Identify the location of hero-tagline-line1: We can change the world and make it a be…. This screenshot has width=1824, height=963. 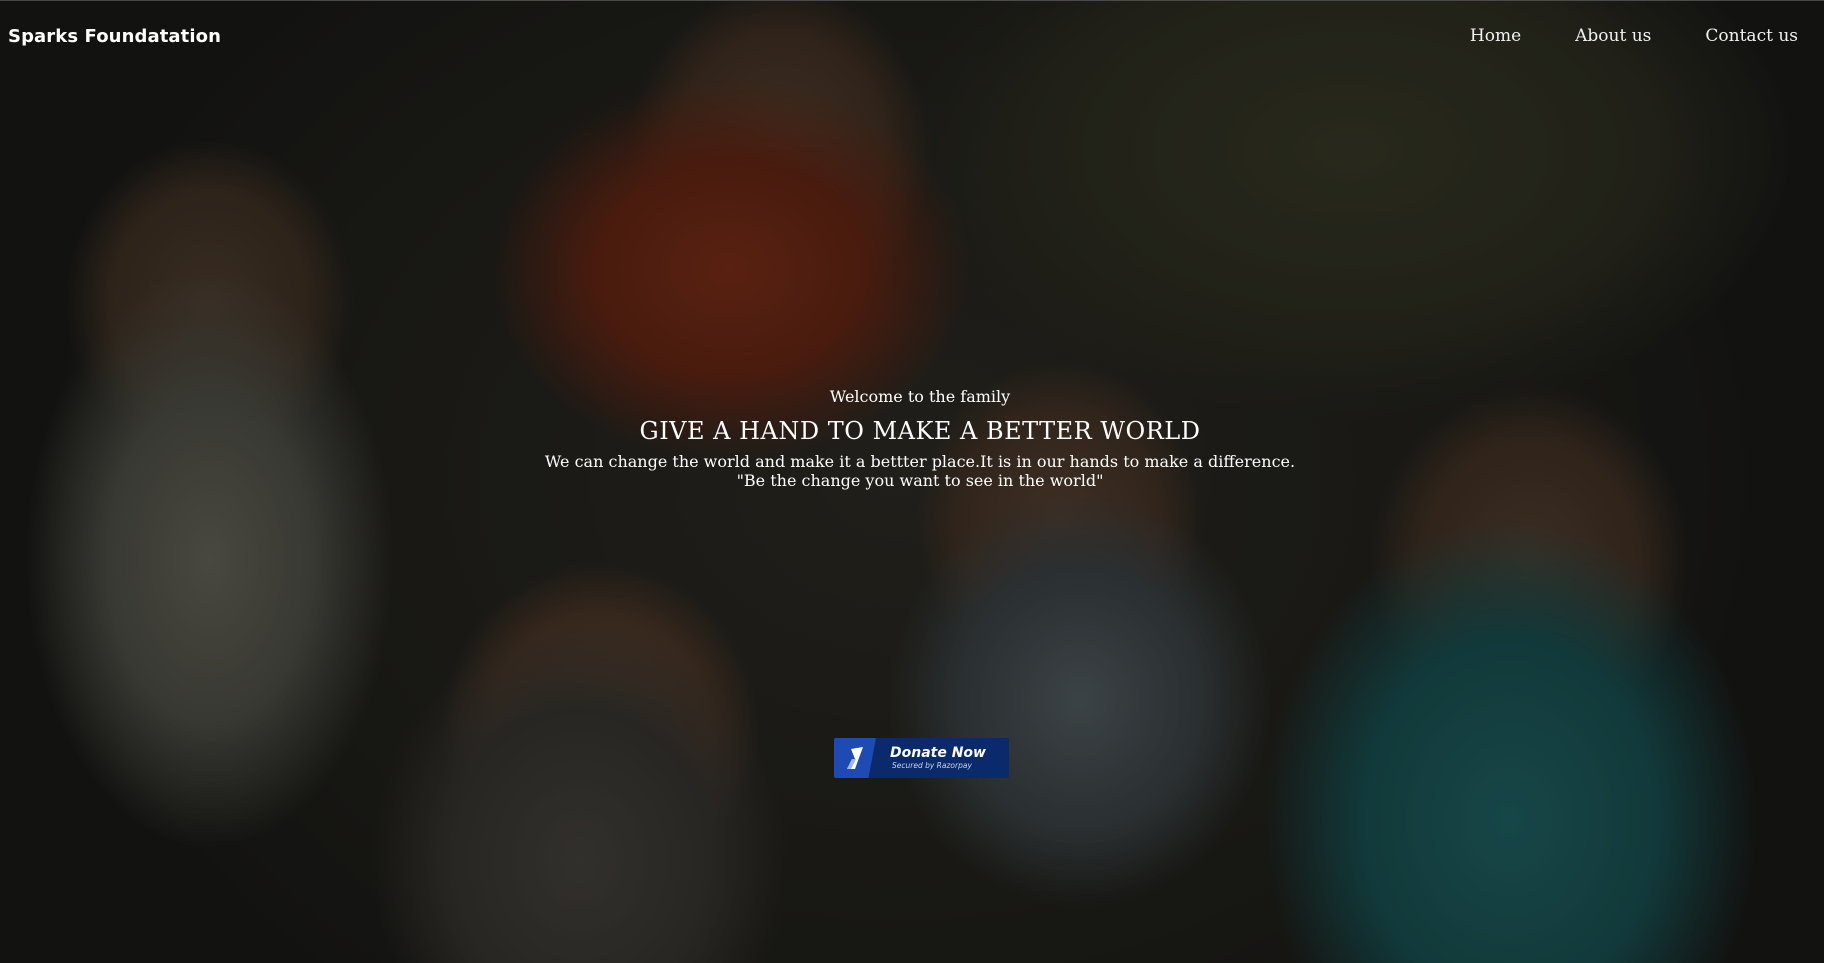
(920, 461).